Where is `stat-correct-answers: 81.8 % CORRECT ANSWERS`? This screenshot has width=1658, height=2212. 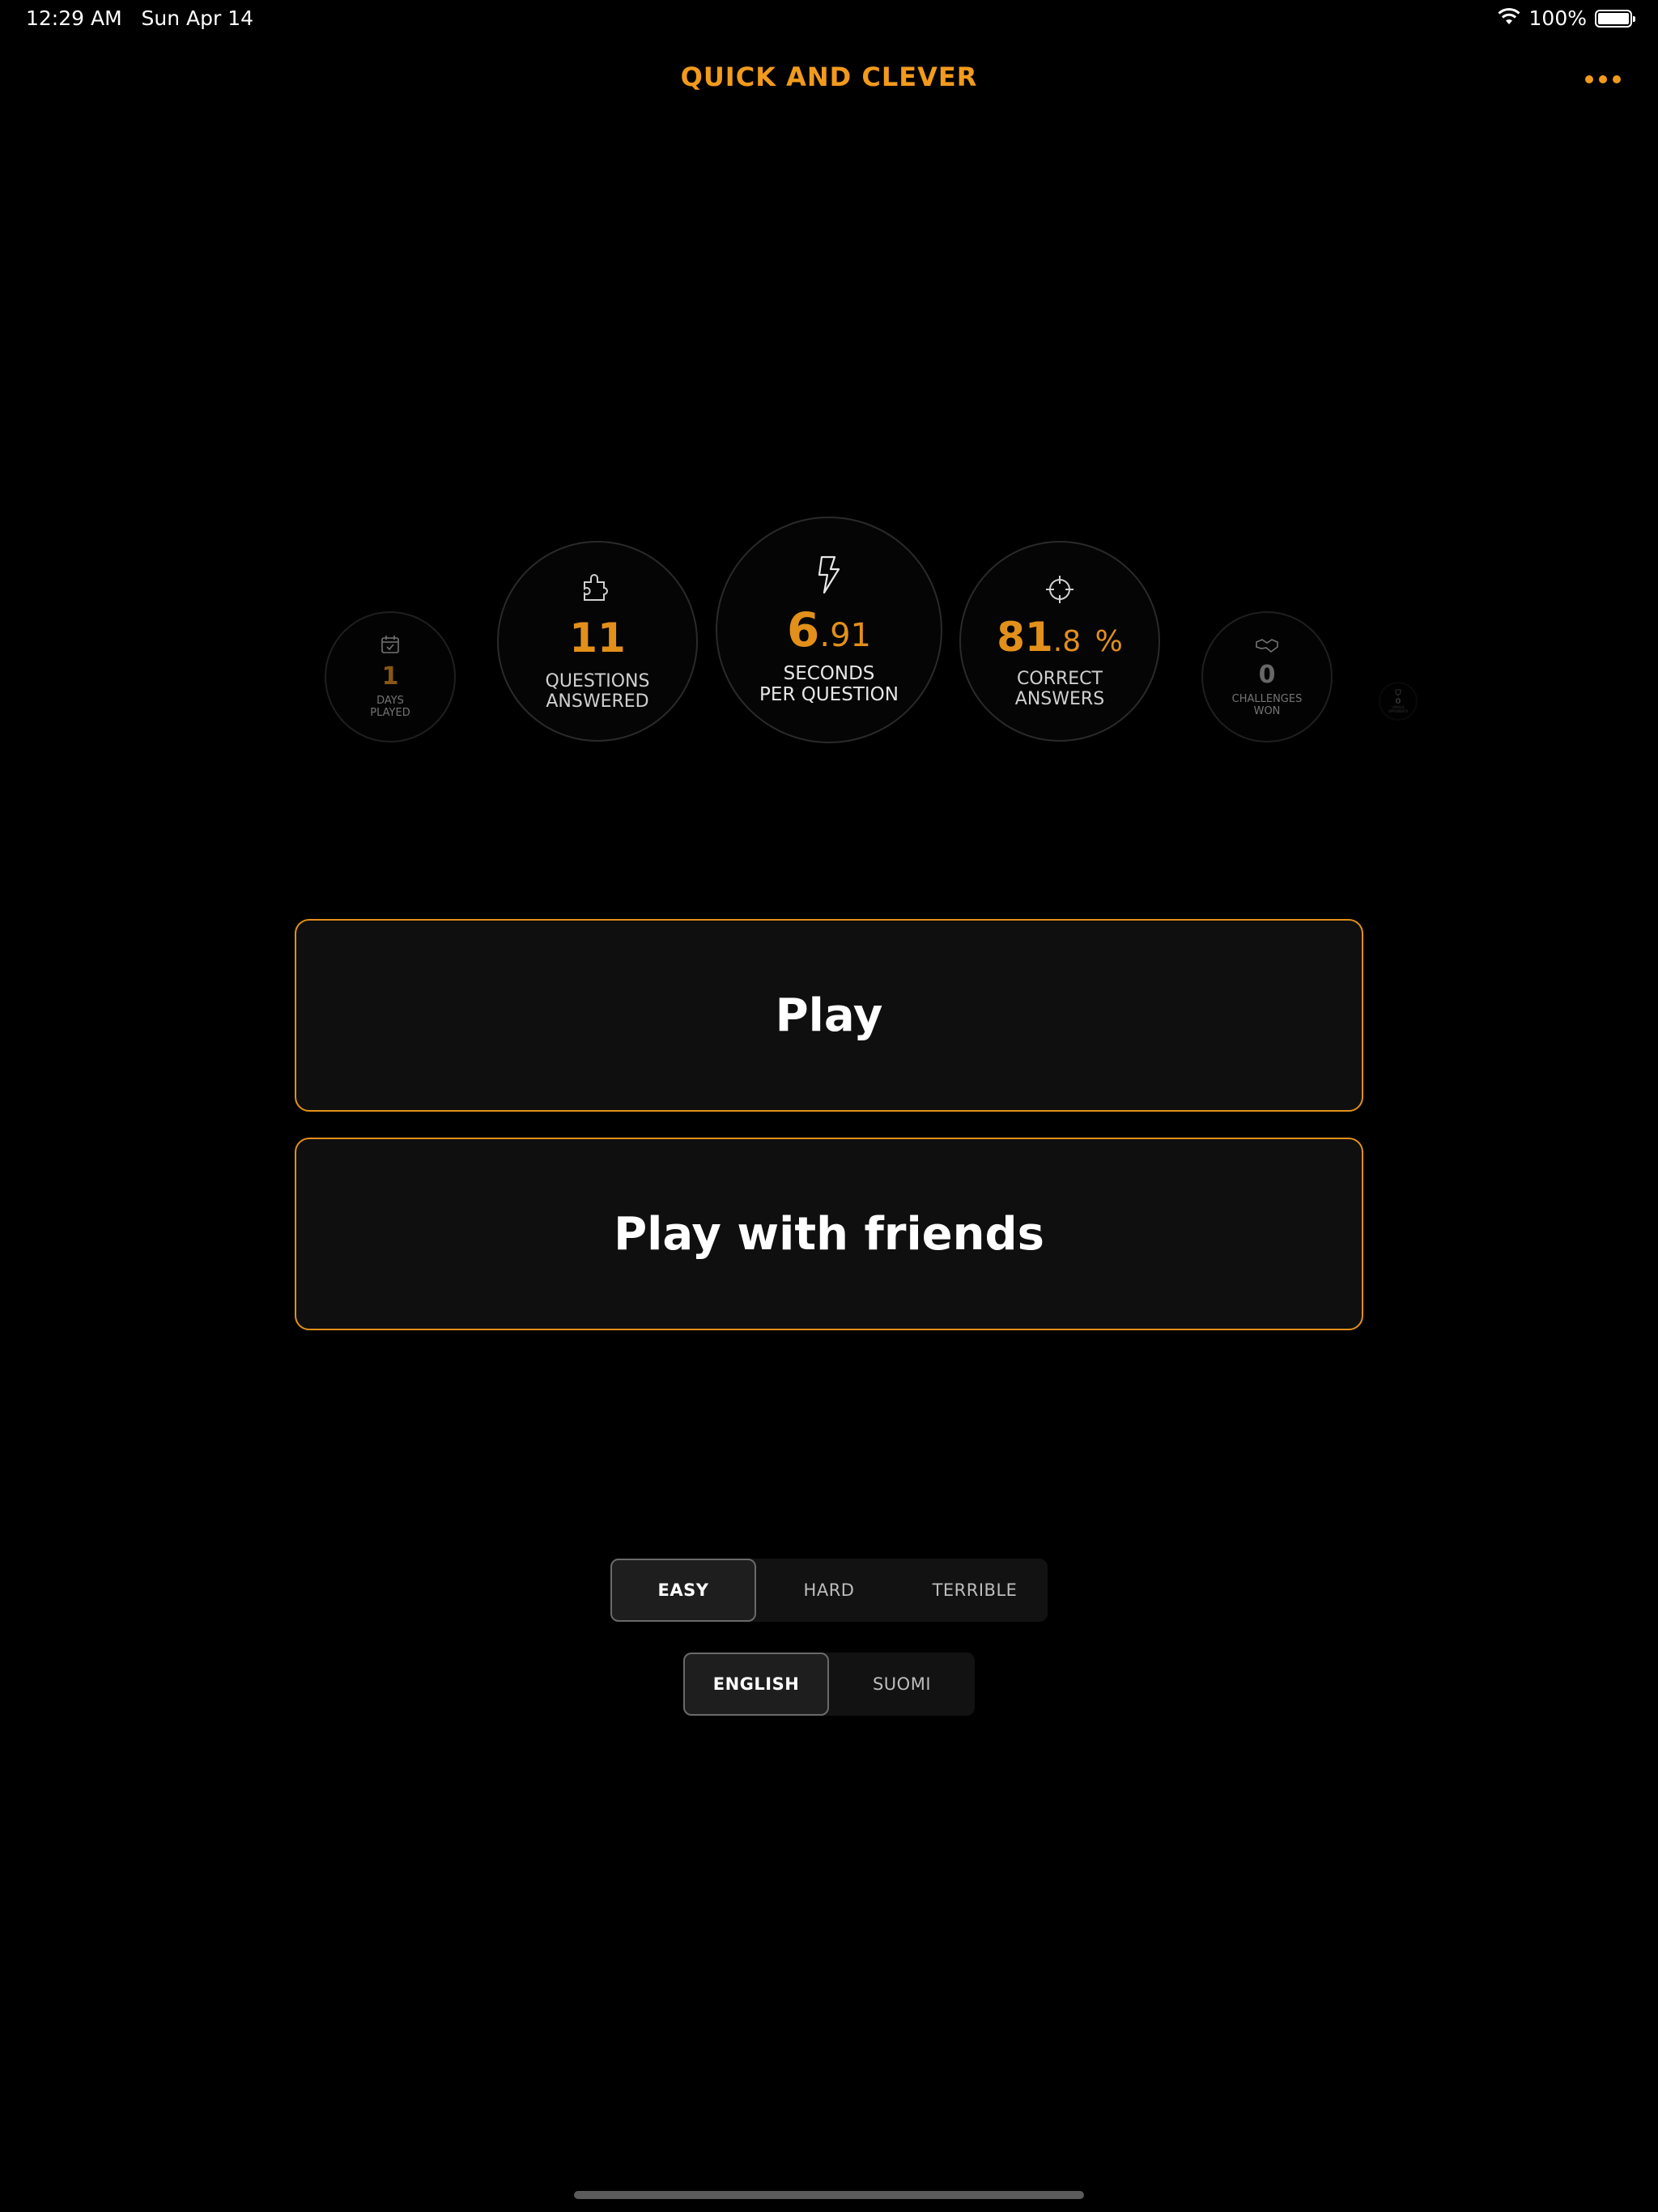
stat-correct-answers: 81.8 % CORRECT ANSWERS is located at coordinates (1059, 641).